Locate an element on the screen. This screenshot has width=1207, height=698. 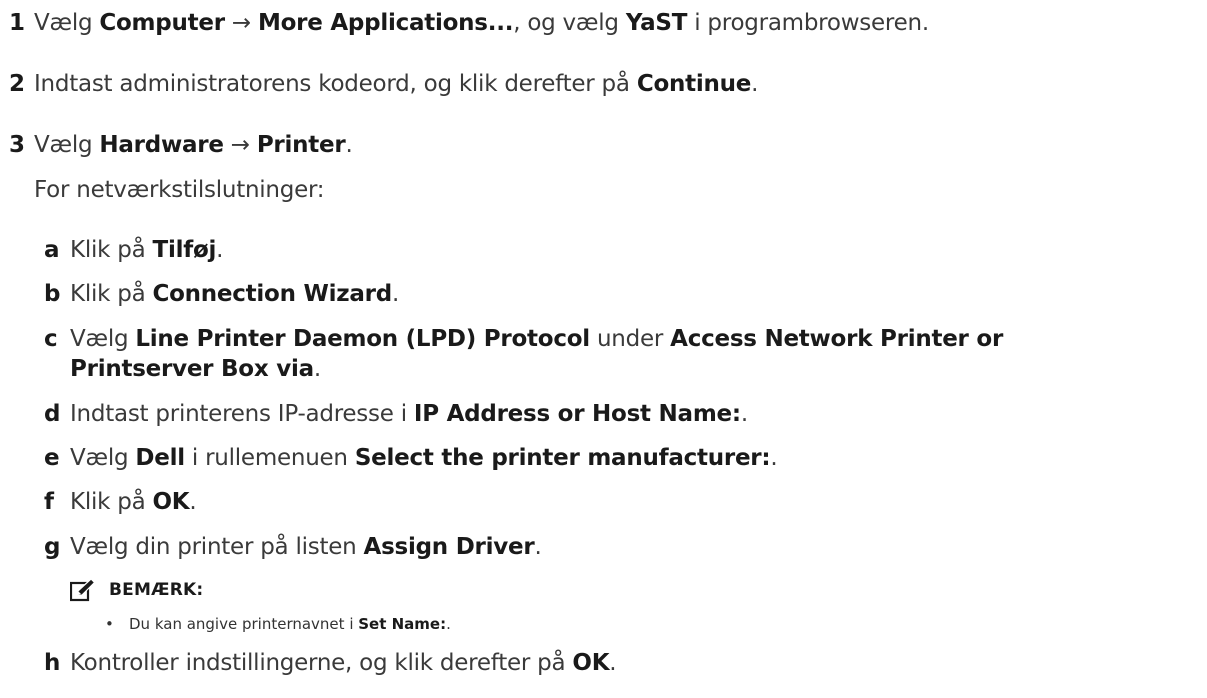
substep-letter: g is located at coordinates (52, 547).